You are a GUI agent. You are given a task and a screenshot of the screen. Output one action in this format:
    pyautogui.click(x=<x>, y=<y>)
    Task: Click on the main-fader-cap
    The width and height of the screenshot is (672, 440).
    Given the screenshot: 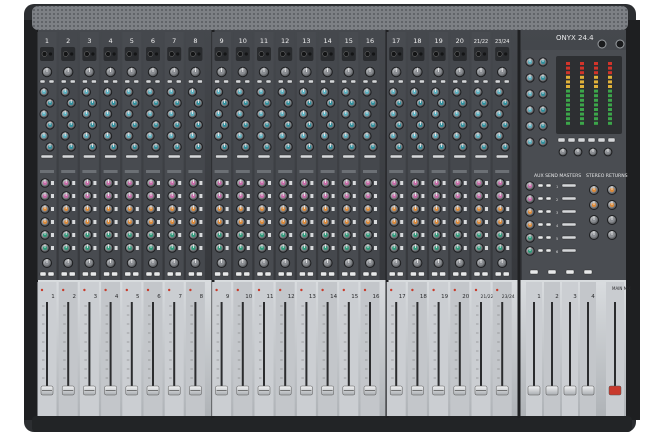 What is the action you would take?
    pyautogui.click(x=615, y=390)
    